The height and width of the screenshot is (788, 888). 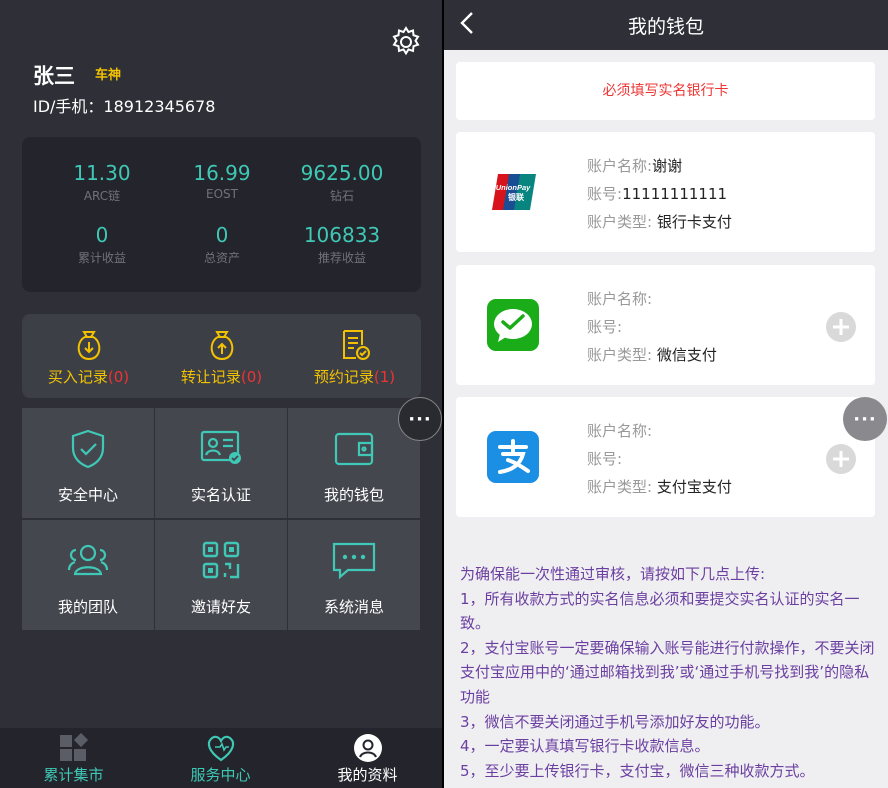 What do you see at coordinates (102, 196) in the screenshot?
I see `stat-label: ARC链` at bounding box center [102, 196].